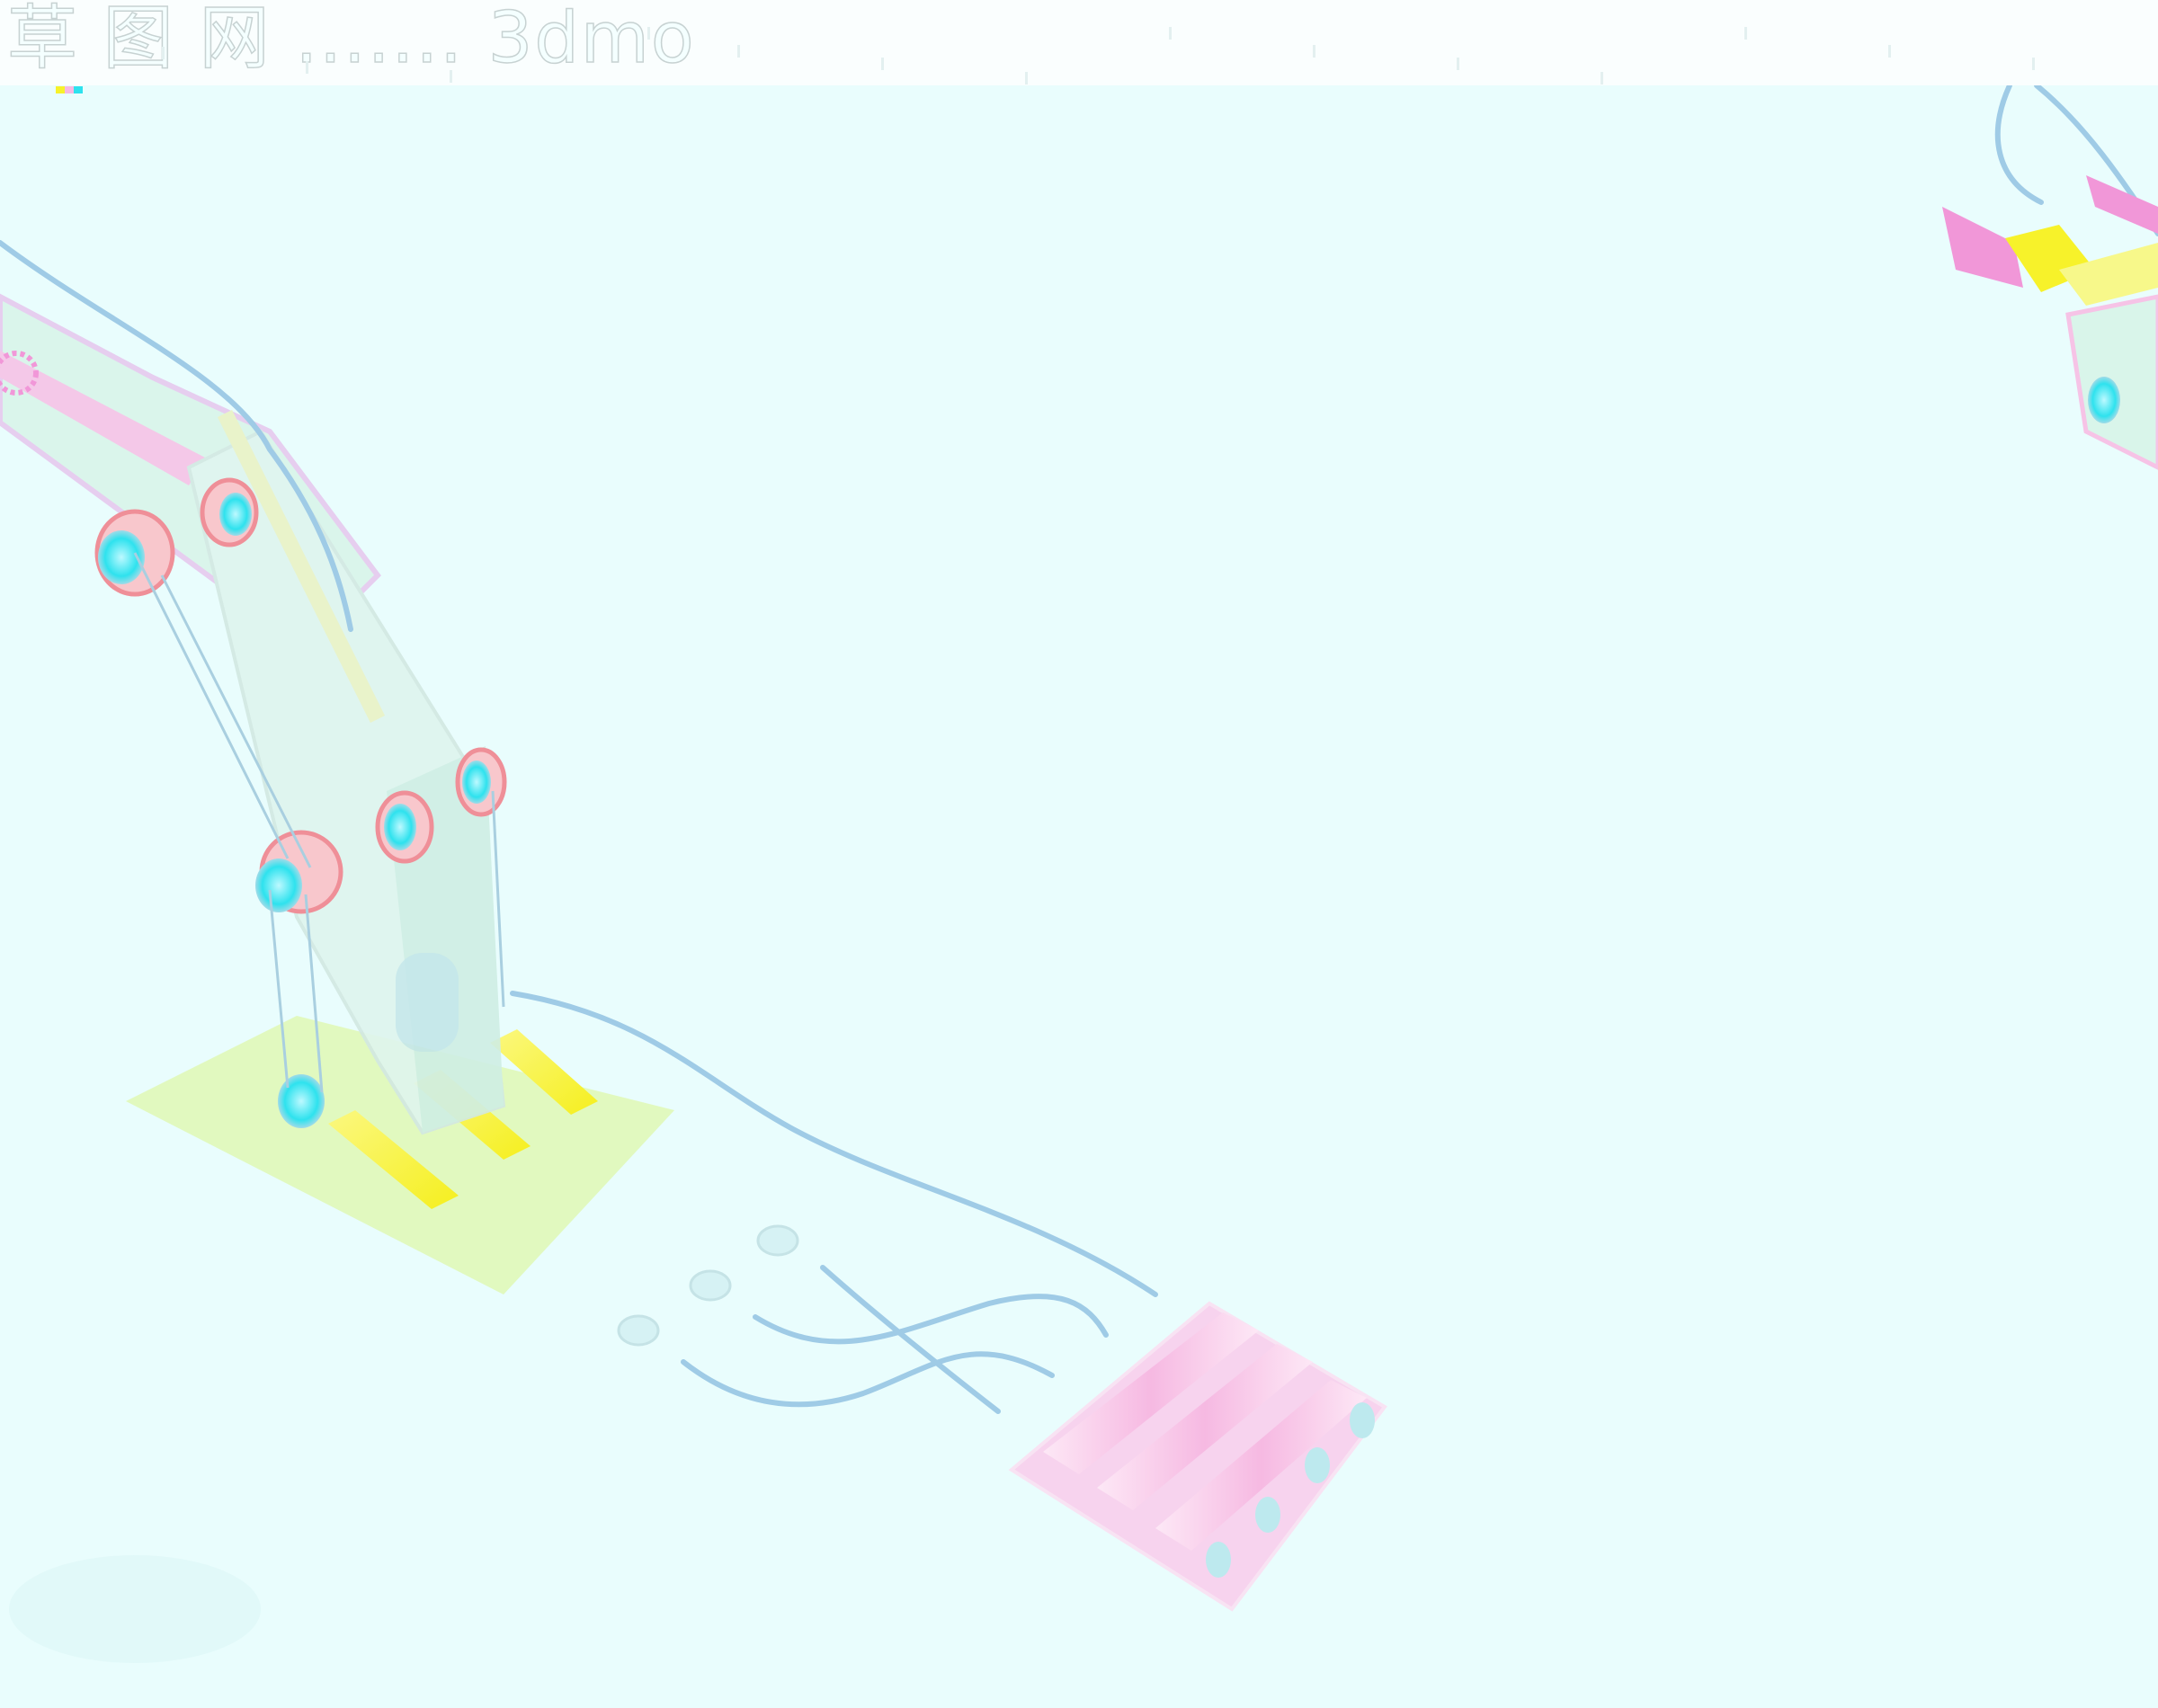  I want to click on end-effector, so click(2050, 322).